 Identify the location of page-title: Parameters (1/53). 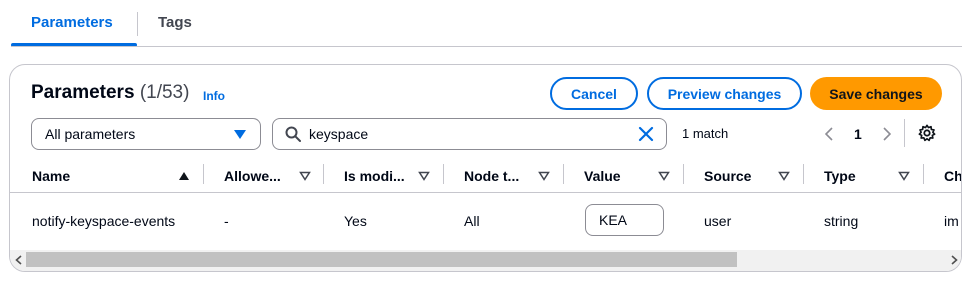
(110, 93).